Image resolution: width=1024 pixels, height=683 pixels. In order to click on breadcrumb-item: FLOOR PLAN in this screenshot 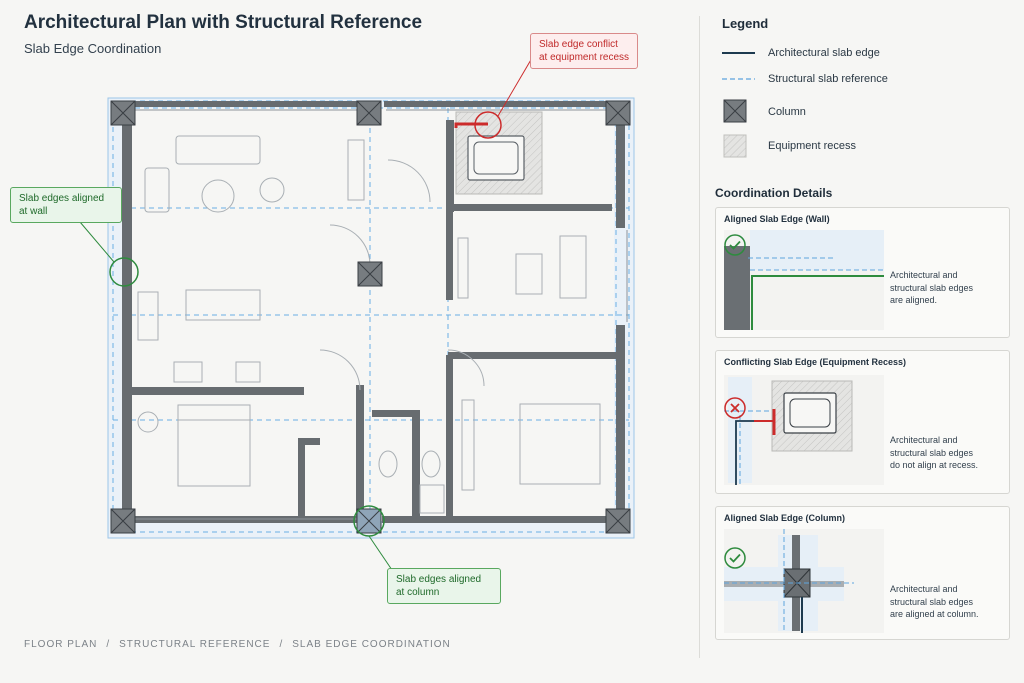, I will do `click(61, 644)`.